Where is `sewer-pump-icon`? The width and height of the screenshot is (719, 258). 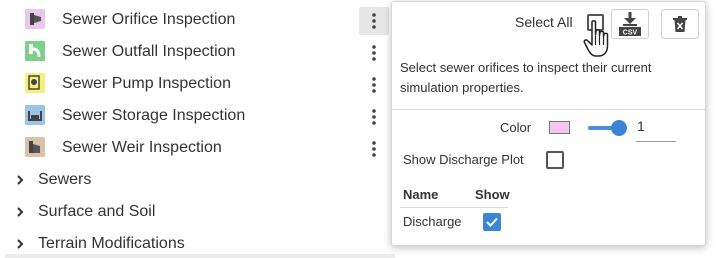
sewer-pump-icon is located at coordinates (35, 83).